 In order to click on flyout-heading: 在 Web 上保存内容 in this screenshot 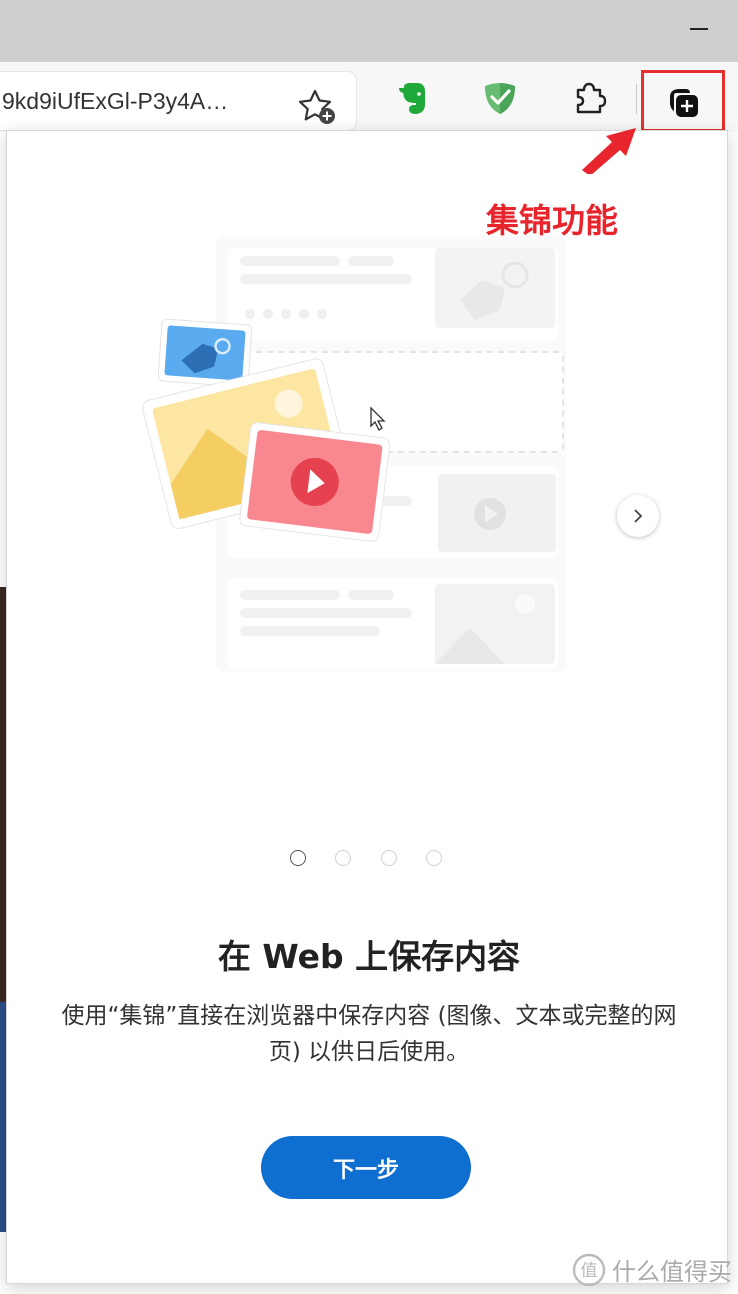, I will do `click(369, 956)`.